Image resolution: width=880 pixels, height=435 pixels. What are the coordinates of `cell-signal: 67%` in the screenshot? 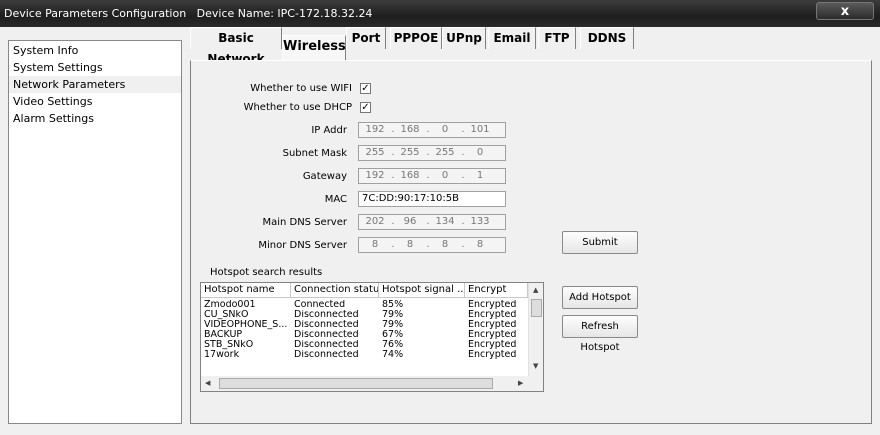 It's located at (393, 335).